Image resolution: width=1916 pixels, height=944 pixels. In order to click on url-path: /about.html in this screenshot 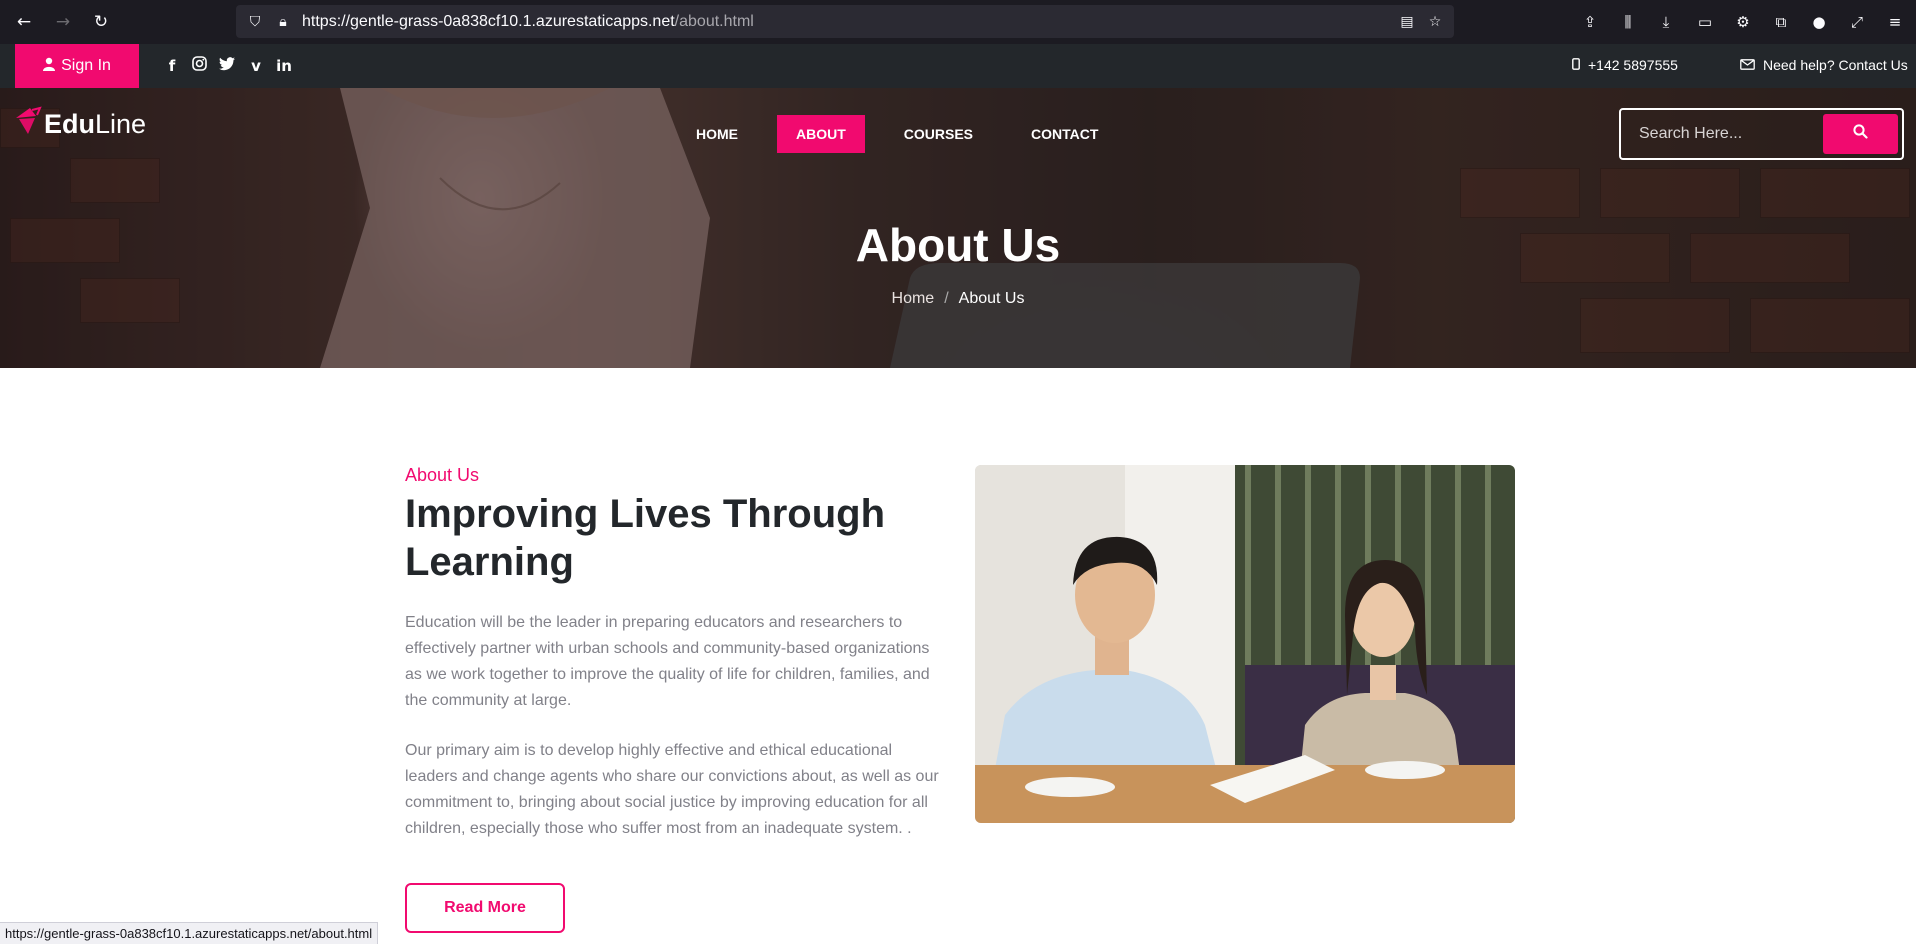, I will do `click(714, 21)`.